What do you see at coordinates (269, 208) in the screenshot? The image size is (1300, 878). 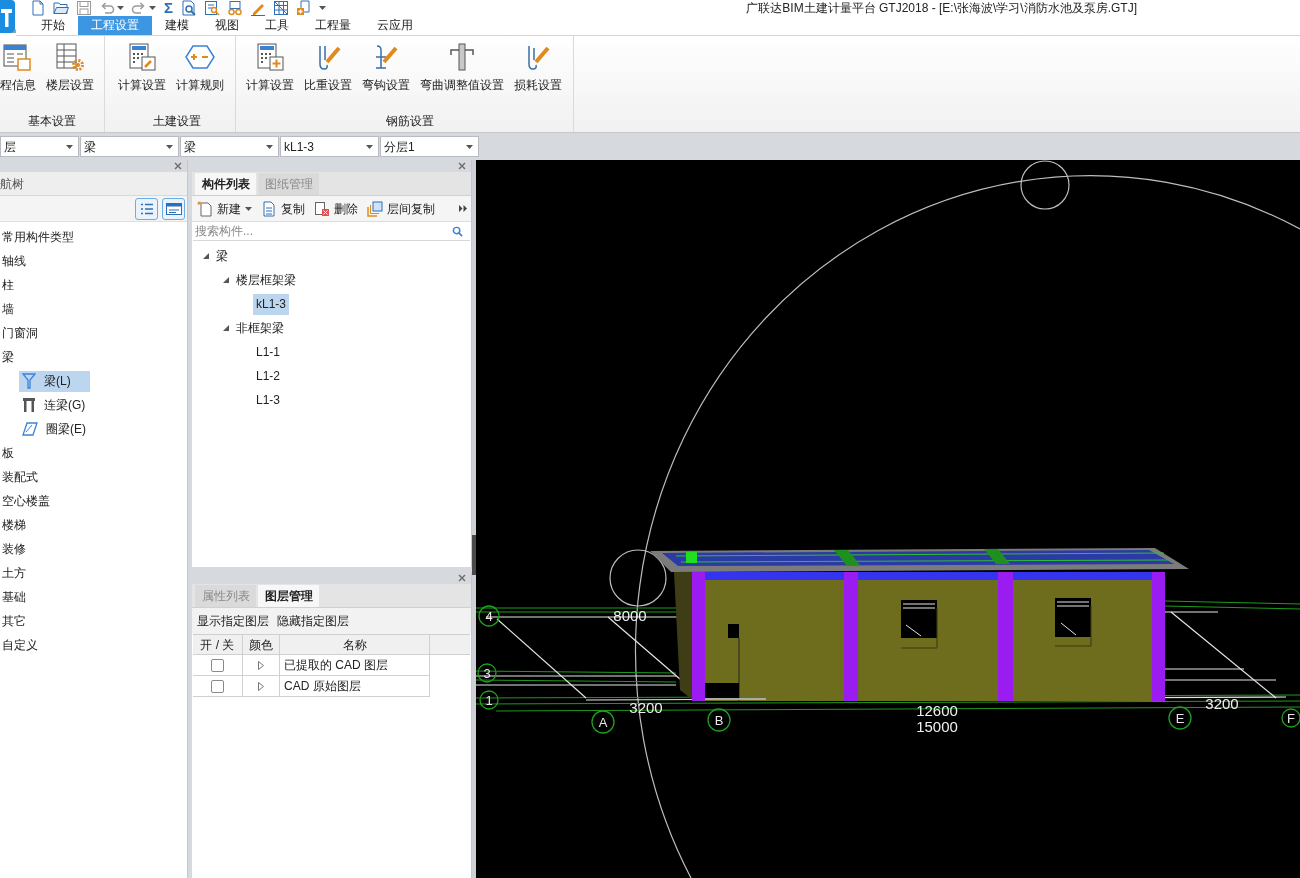 I see `copy-document-icon` at bounding box center [269, 208].